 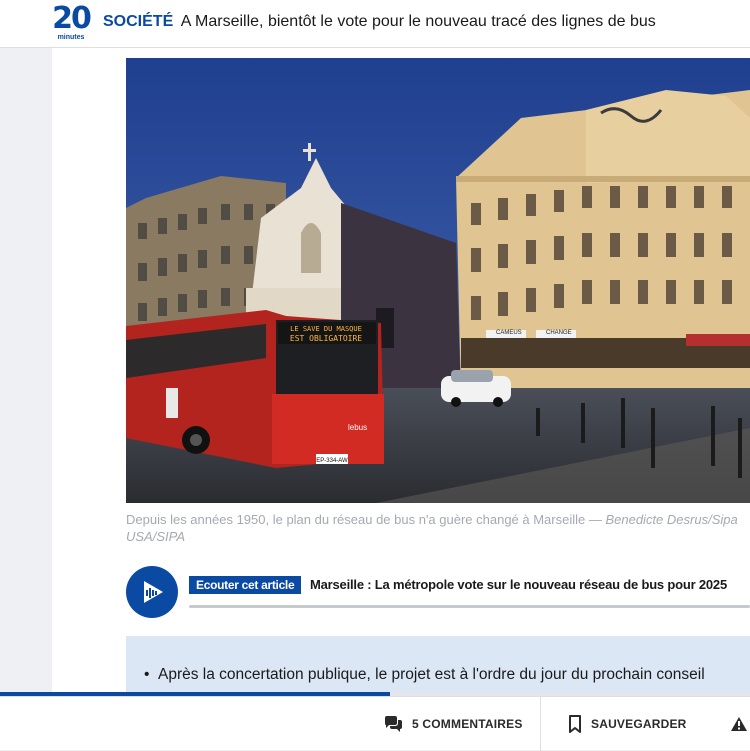 I want to click on report-button, so click(x=740, y=724).